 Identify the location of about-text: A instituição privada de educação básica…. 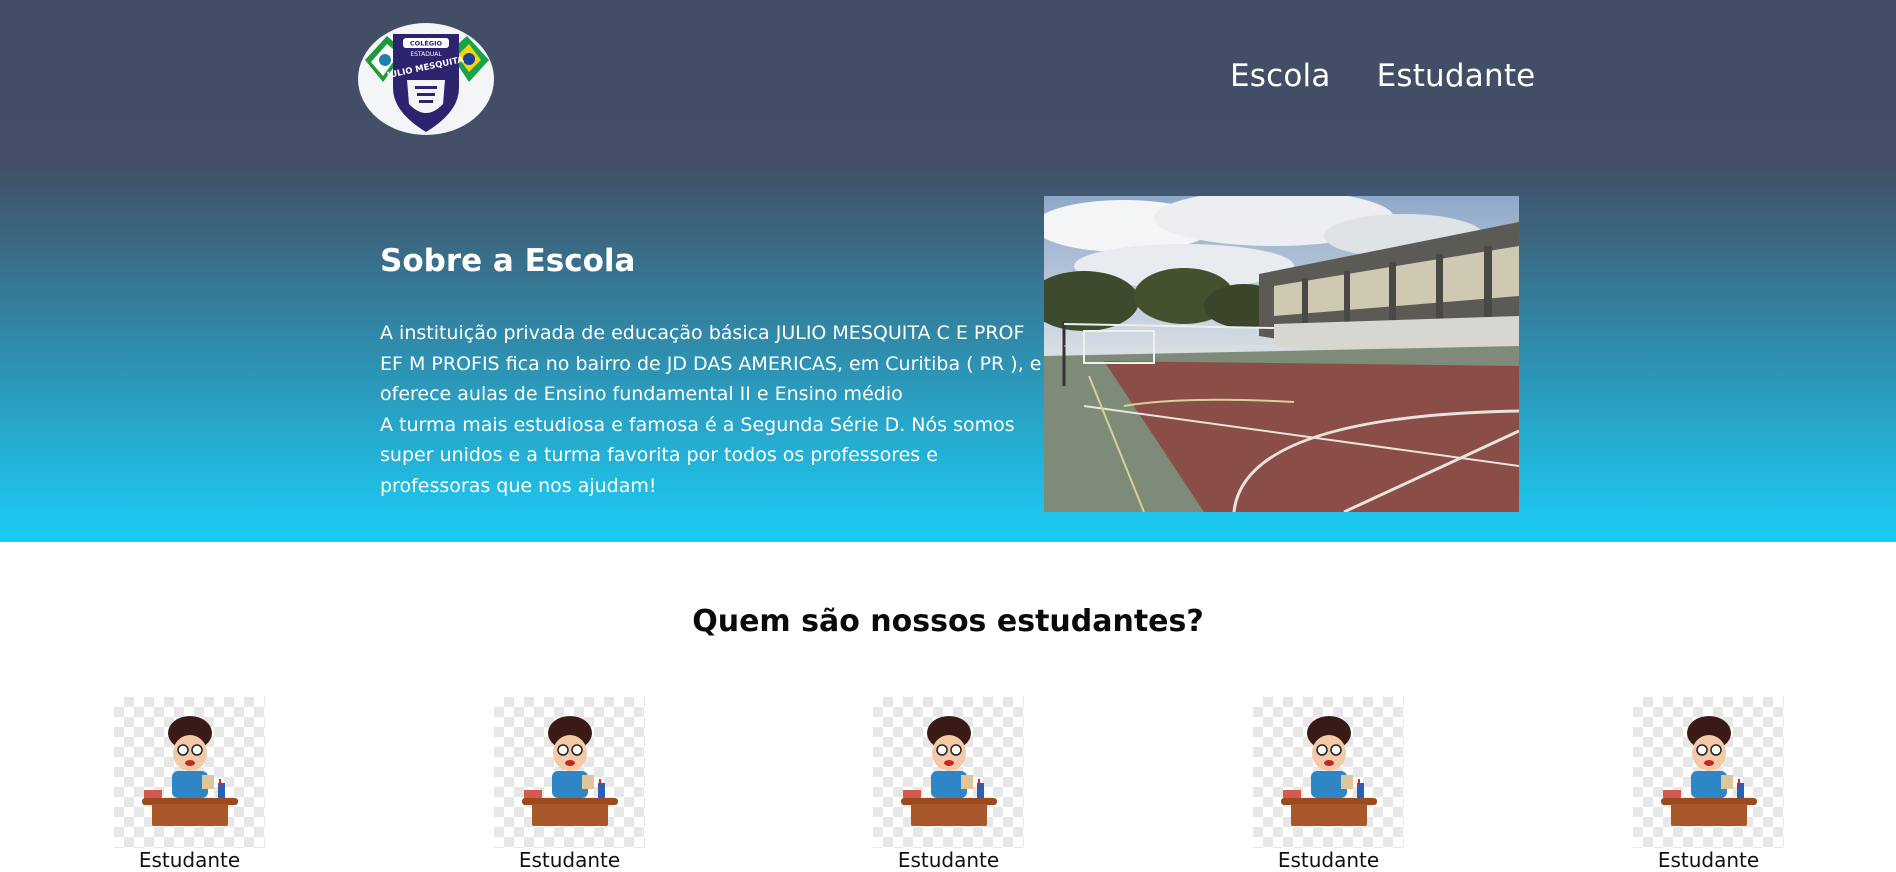
(715, 409).